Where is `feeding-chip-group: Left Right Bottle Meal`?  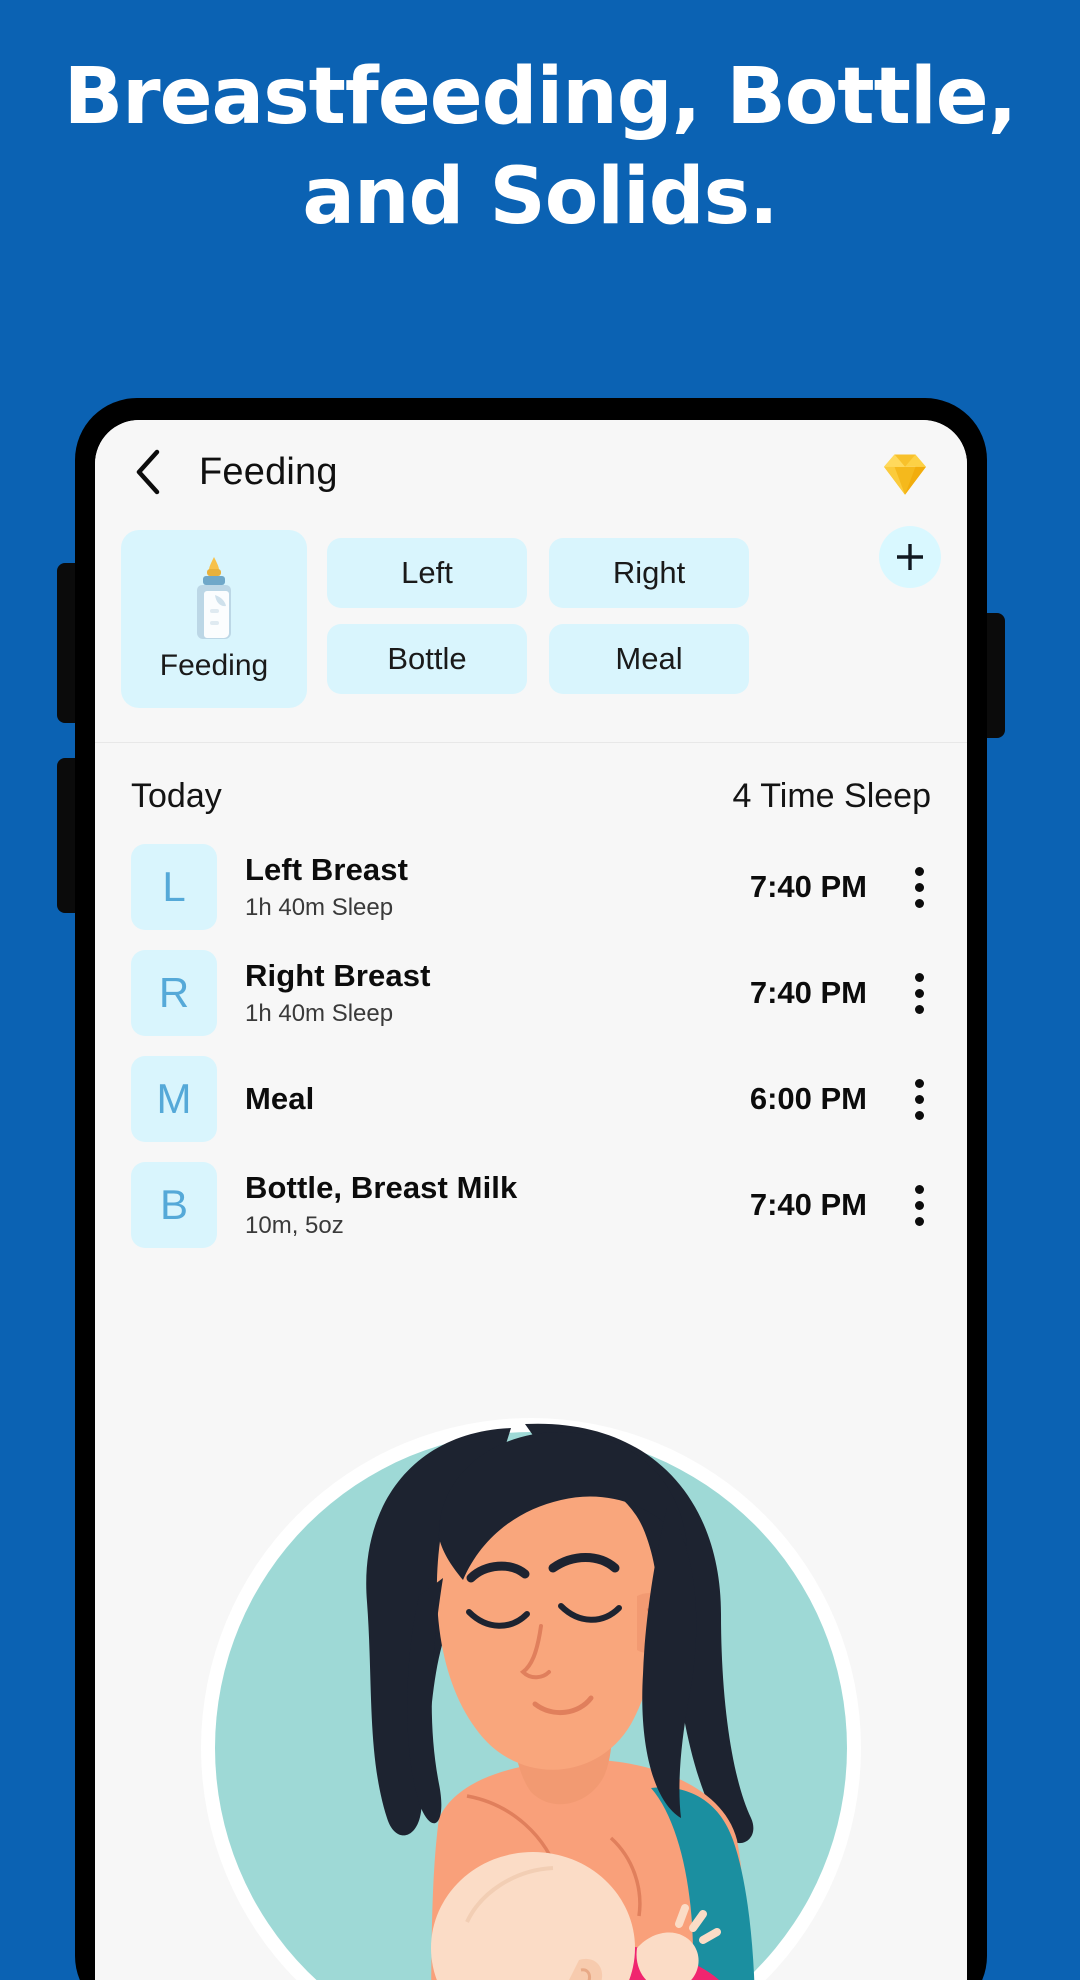 feeding-chip-group: Left Right Bottle Meal is located at coordinates (538, 616).